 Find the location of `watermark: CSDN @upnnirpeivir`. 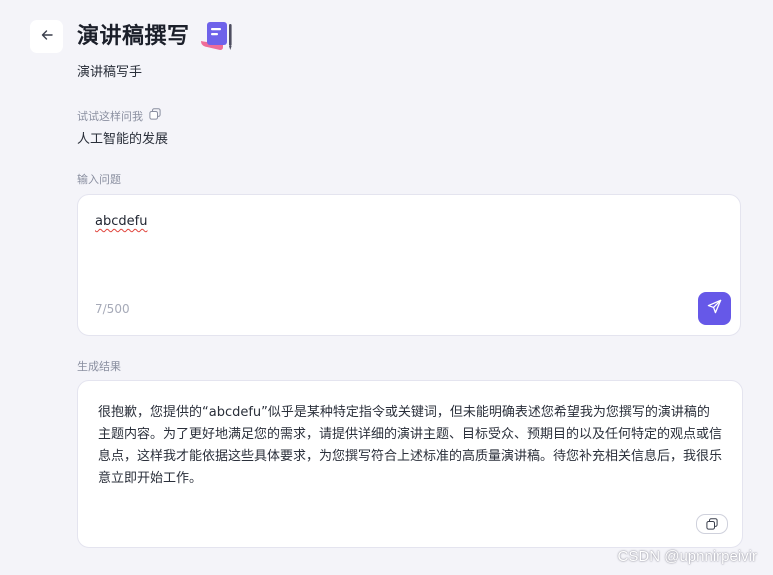

watermark: CSDN @upnnirpeivir is located at coordinates (687, 556).